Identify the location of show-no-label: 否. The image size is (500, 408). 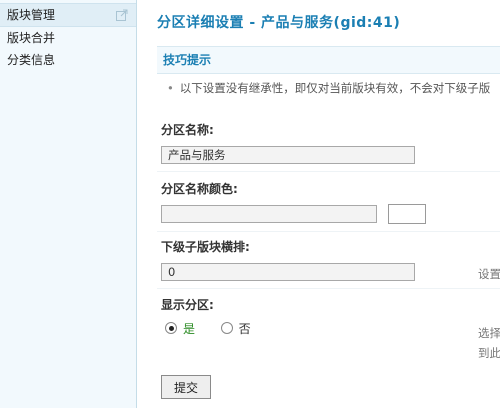
(245, 329).